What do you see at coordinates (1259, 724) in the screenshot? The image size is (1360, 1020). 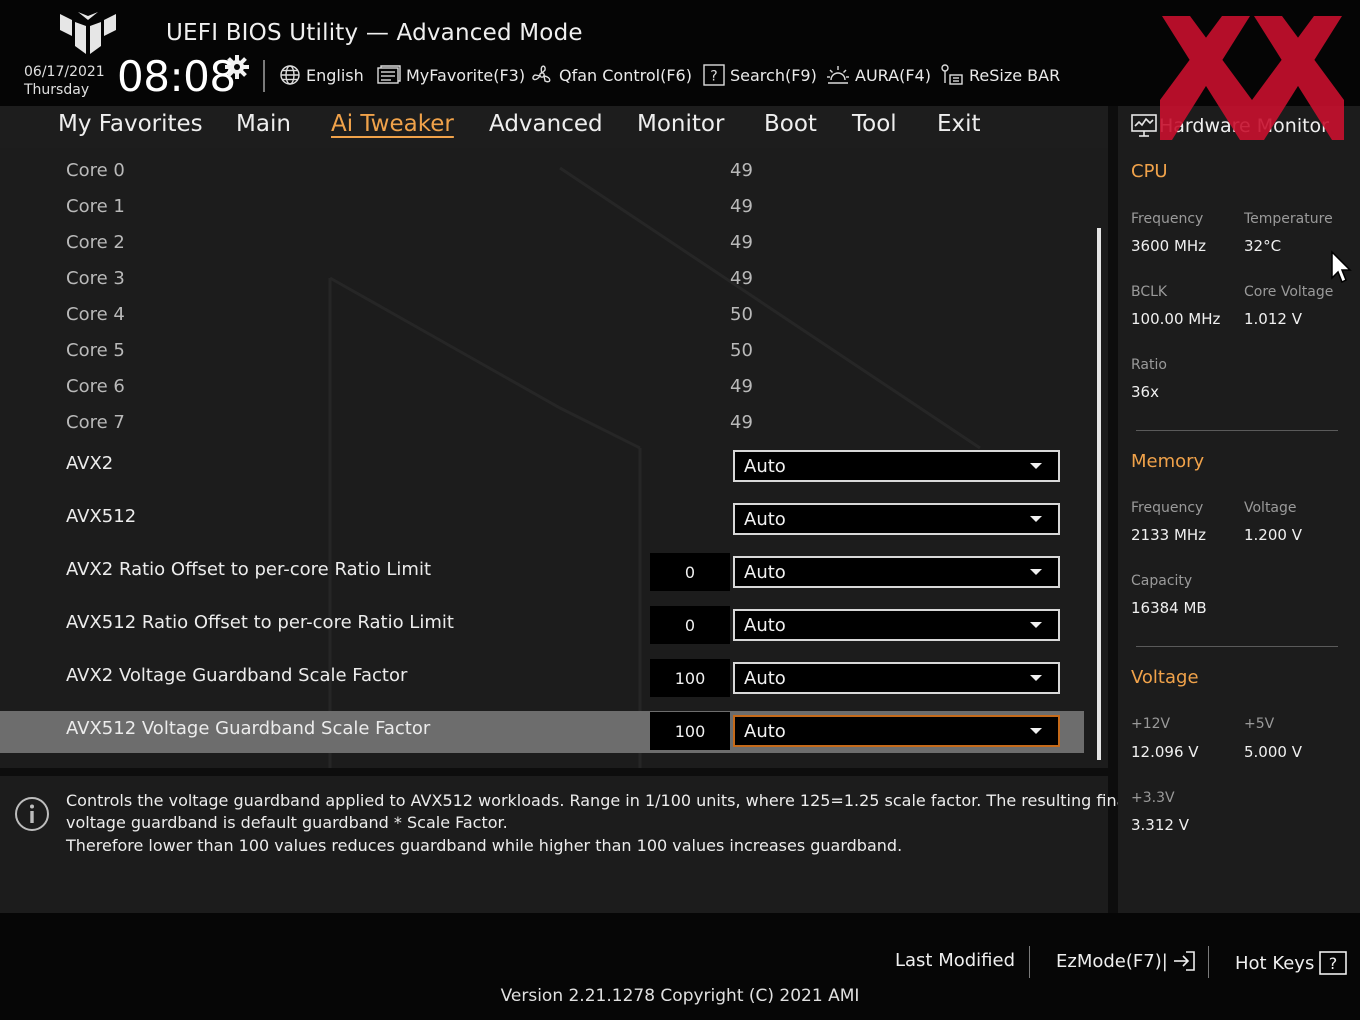 I see `voltage-5v-label: +5V` at bounding box center [1259, 724].